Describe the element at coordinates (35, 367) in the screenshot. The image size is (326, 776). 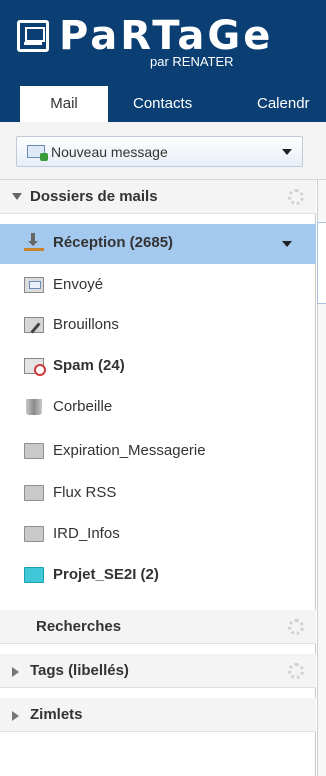
I see `spam-icon` at that location.